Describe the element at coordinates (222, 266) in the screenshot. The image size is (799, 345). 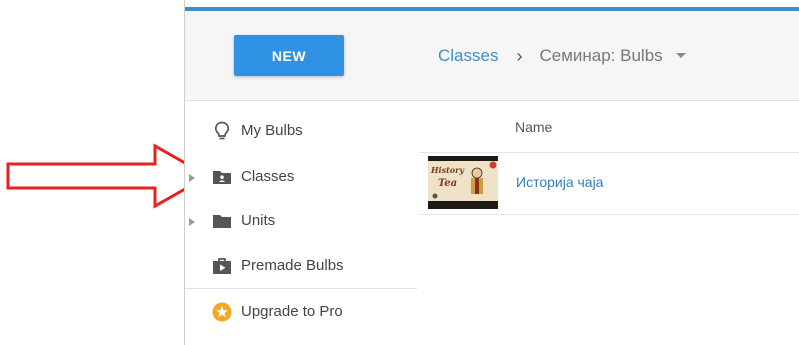
I see `premade-bulbs-icon` at that location.